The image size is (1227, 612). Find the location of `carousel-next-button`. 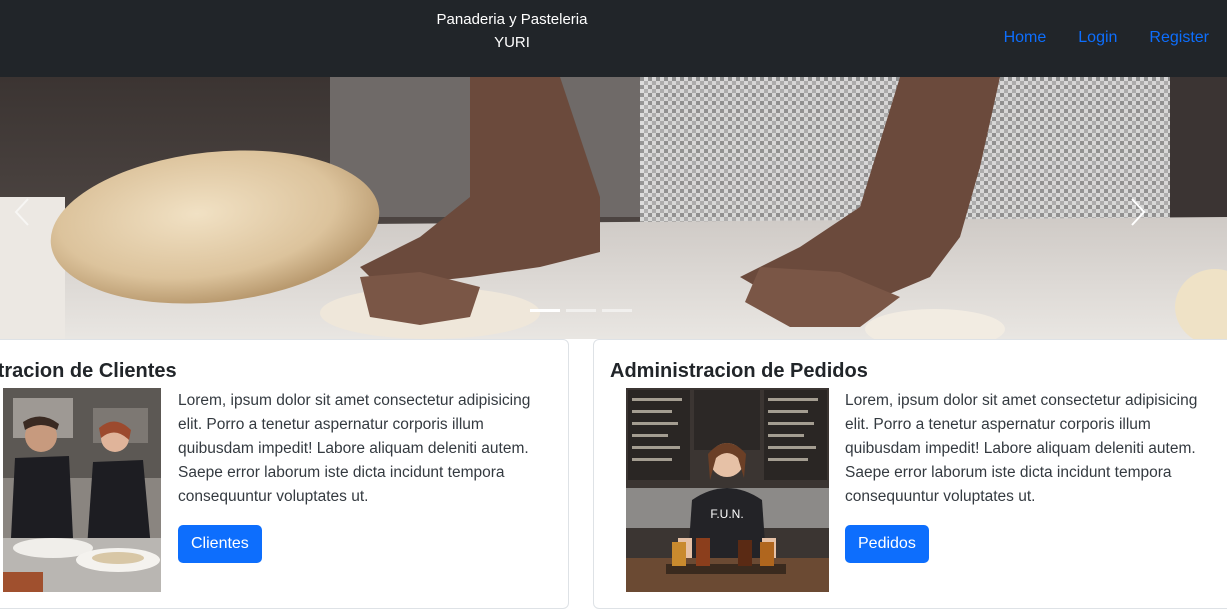

carousel-next-button is located at coordinates (1138, 212).